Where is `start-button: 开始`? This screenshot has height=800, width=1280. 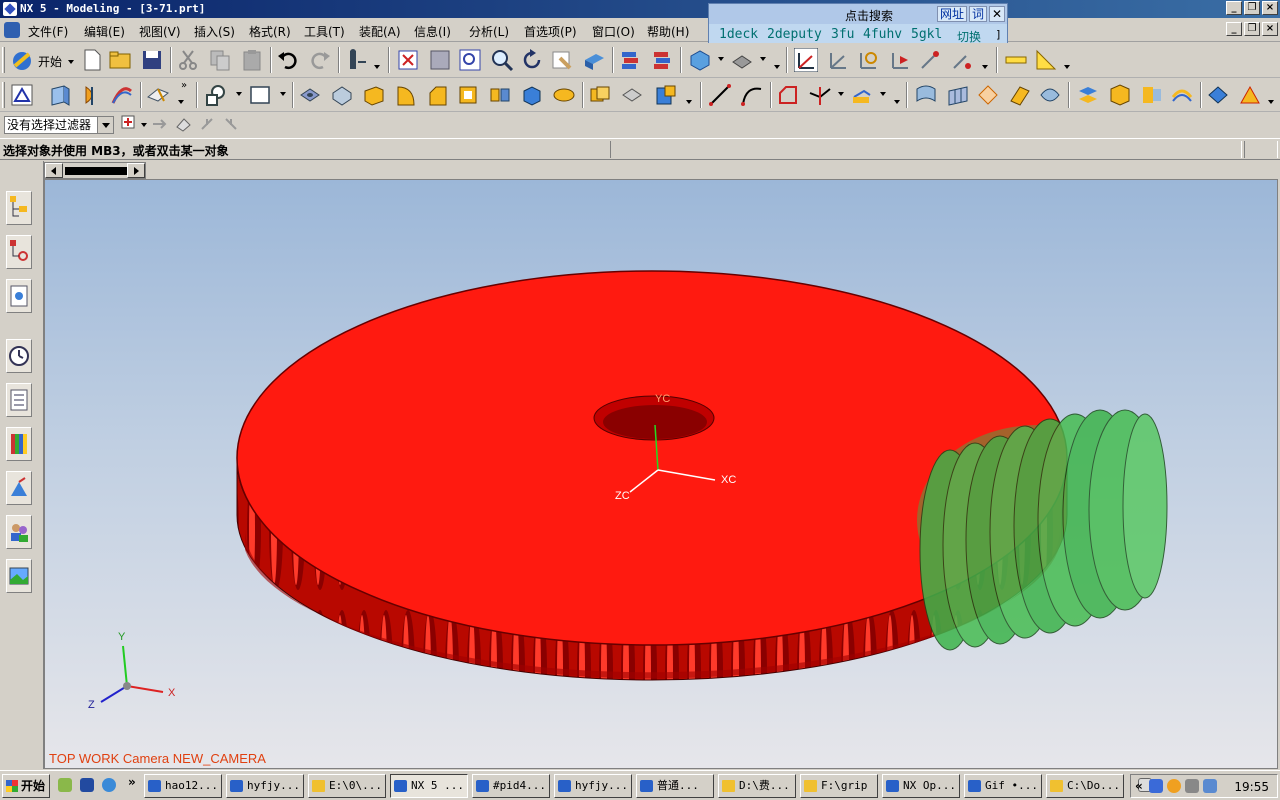
start-button: 开始 is located at coordinates (42, 61).